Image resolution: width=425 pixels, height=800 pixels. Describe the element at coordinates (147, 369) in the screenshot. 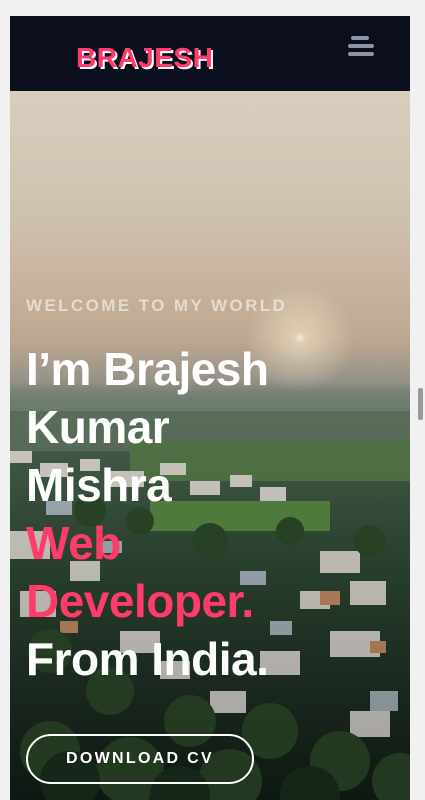

I see `headline-line: I’m Brajesh` at that location.